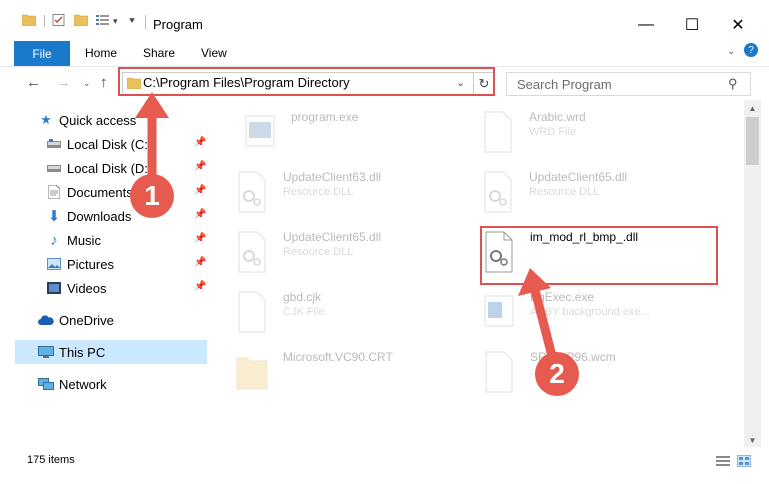 The width and height of the screenshot is (769, 484). I want to click on sidebar-item-network: Network, so click(104, 384).